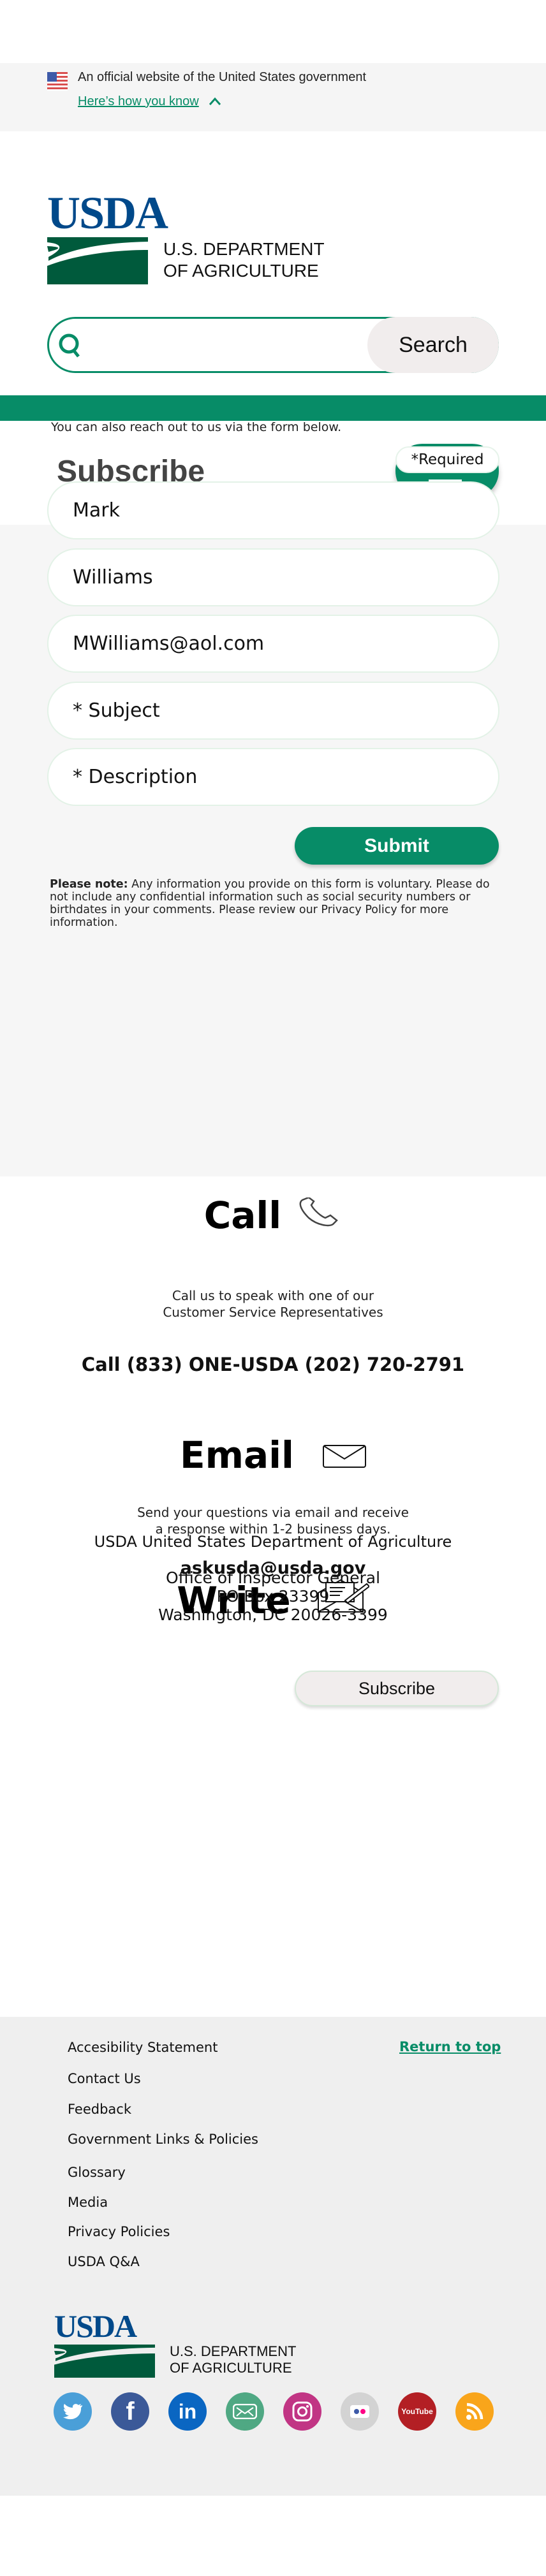 The width and height of the screenshot is (546, 2576). What do you see at coordinates (104, 2078) in the screenshot?
I see `footer-link-contact-us: Contact Us` at bounding box center [104, 2078].